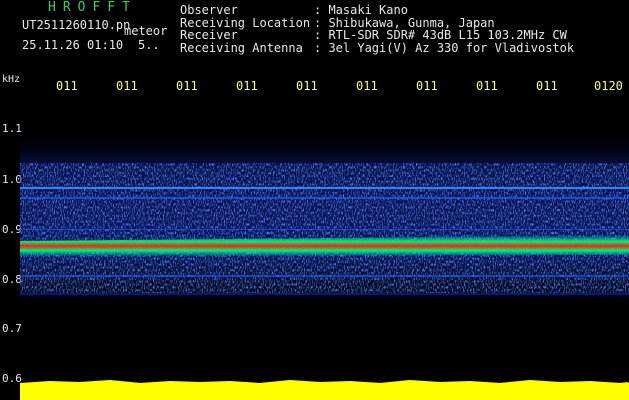 This screenshot has width=629, height=400. What do you see at coordinates (12, 179) in the screenshot?
I see `y-tick-label: 1.0` at bounding box center [12, 179].